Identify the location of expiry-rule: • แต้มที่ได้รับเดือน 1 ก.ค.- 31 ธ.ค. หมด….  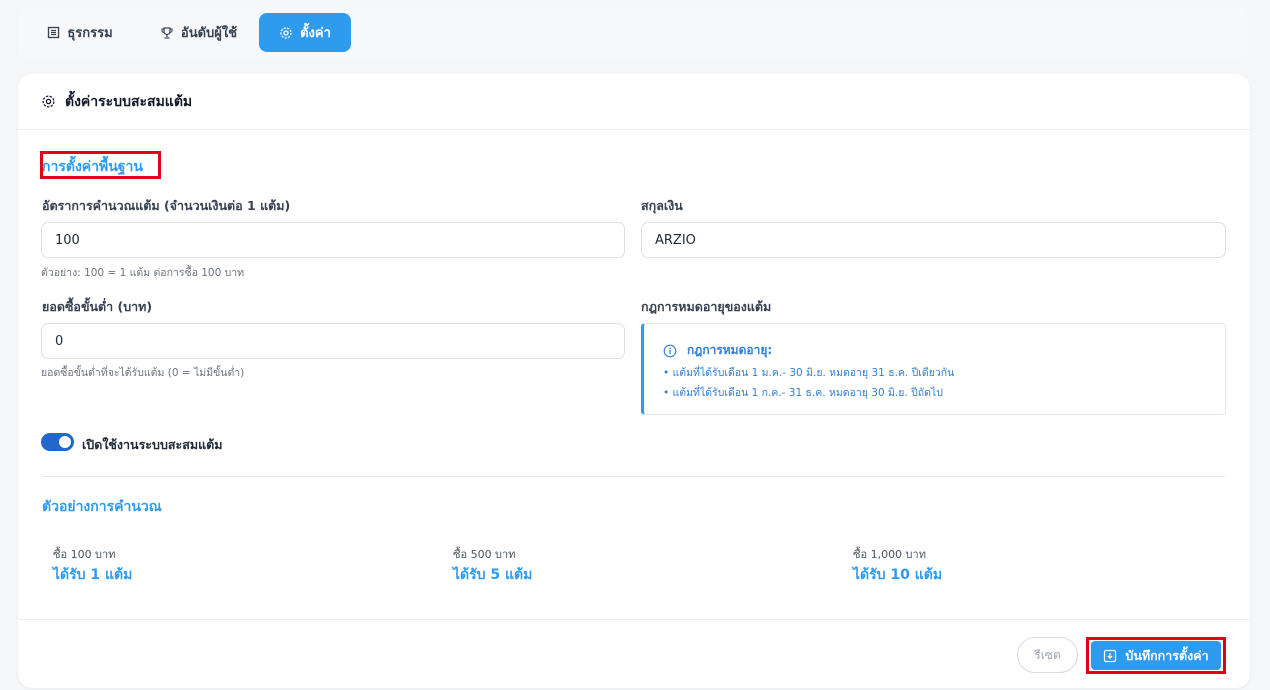
(803, 393).